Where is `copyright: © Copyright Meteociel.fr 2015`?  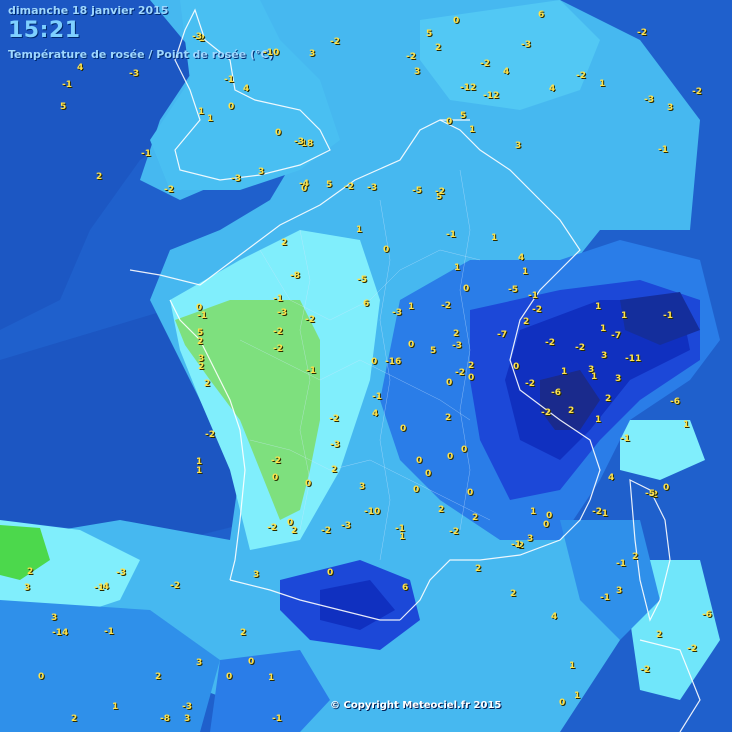
copyright: © Copyright Meteociel.fr 2015 is located at coordinates (416, 705).